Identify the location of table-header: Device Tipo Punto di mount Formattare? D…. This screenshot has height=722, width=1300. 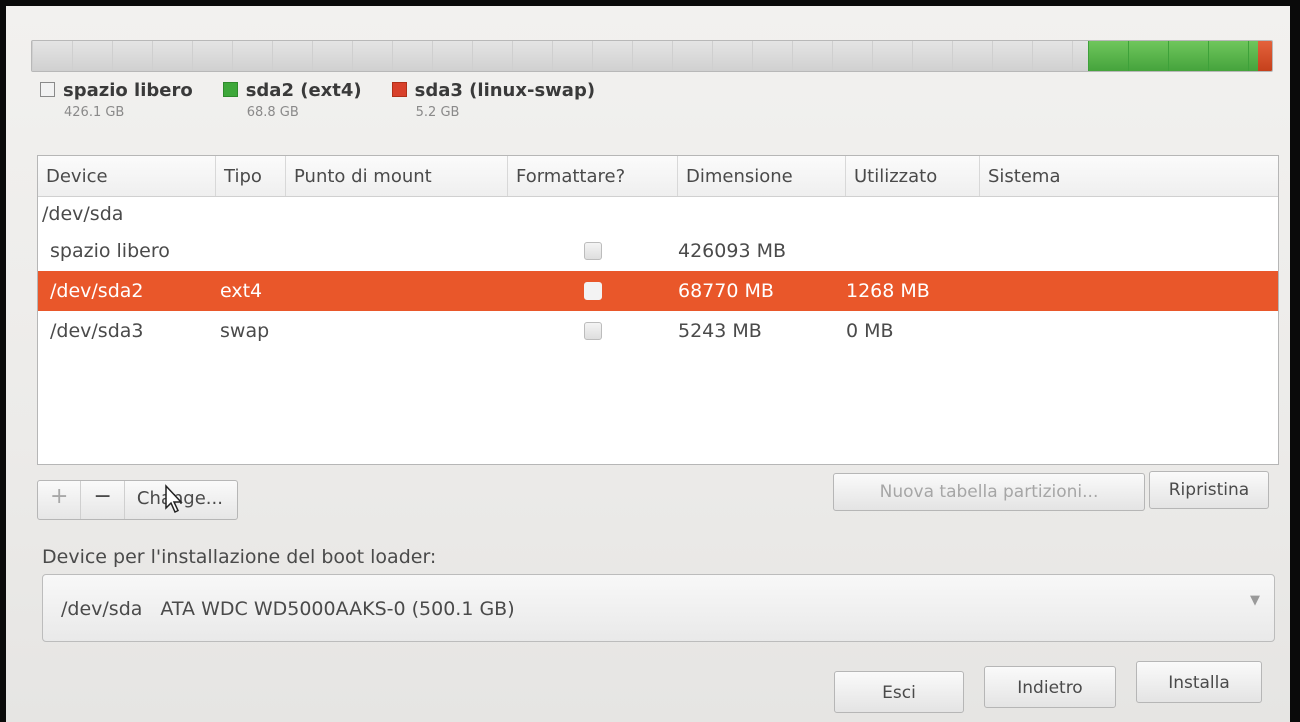
(658, 176).